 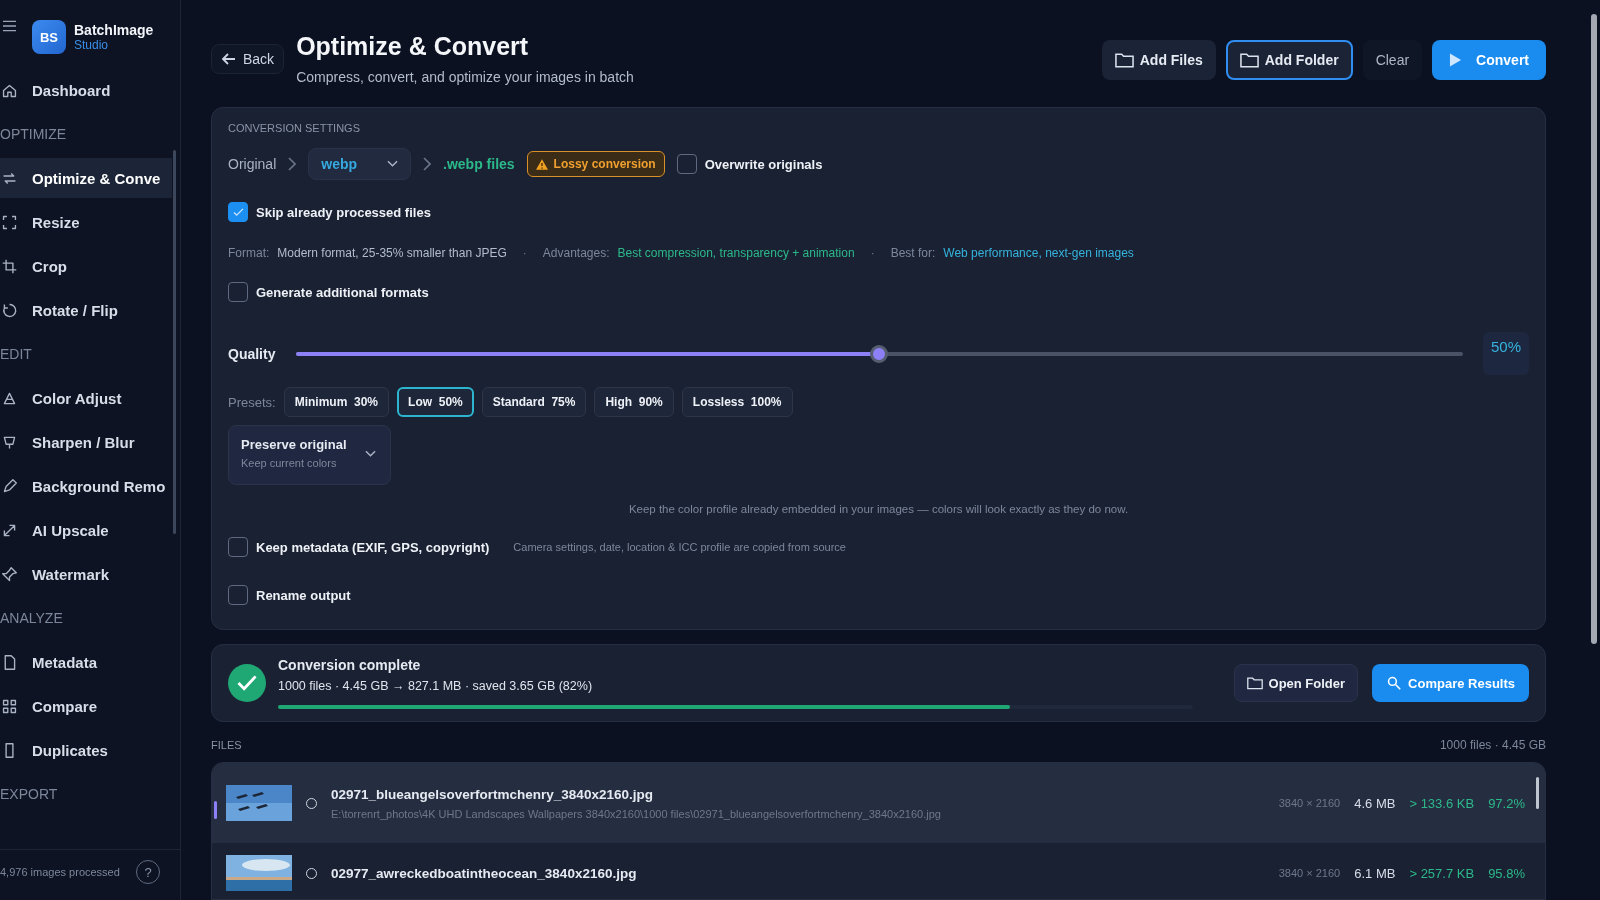 I want to click on add-button: Add Folder, so click(x=1289, y=60).